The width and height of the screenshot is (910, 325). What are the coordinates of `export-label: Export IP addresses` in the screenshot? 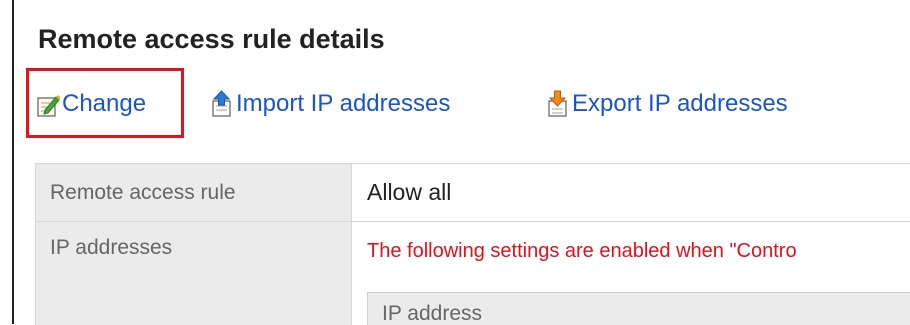 It's located at (680, 103).